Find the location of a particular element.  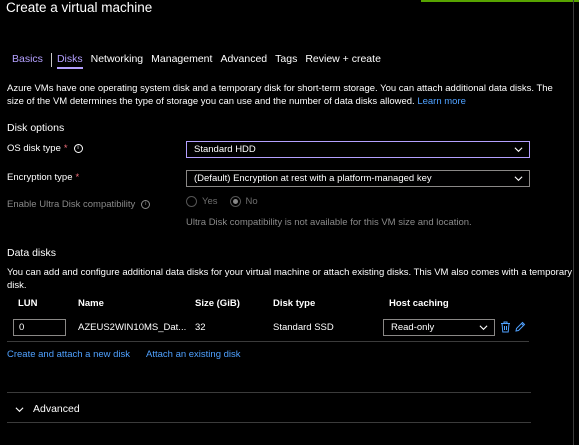

advanced-divider-top is located at coordinates (269, 392).